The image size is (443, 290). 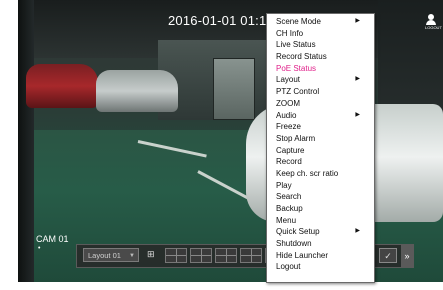 What do you see at coordinates (104, 255) in the screenshot?
I see `layout-dropdown-value: Layout 01` at bounding box center [104, 255].